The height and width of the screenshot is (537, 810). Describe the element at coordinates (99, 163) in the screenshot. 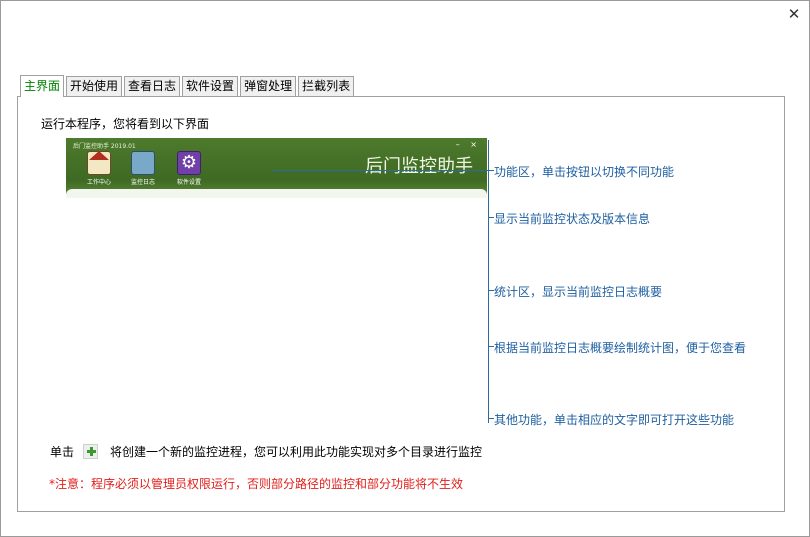

I see `home-icon` at that location.